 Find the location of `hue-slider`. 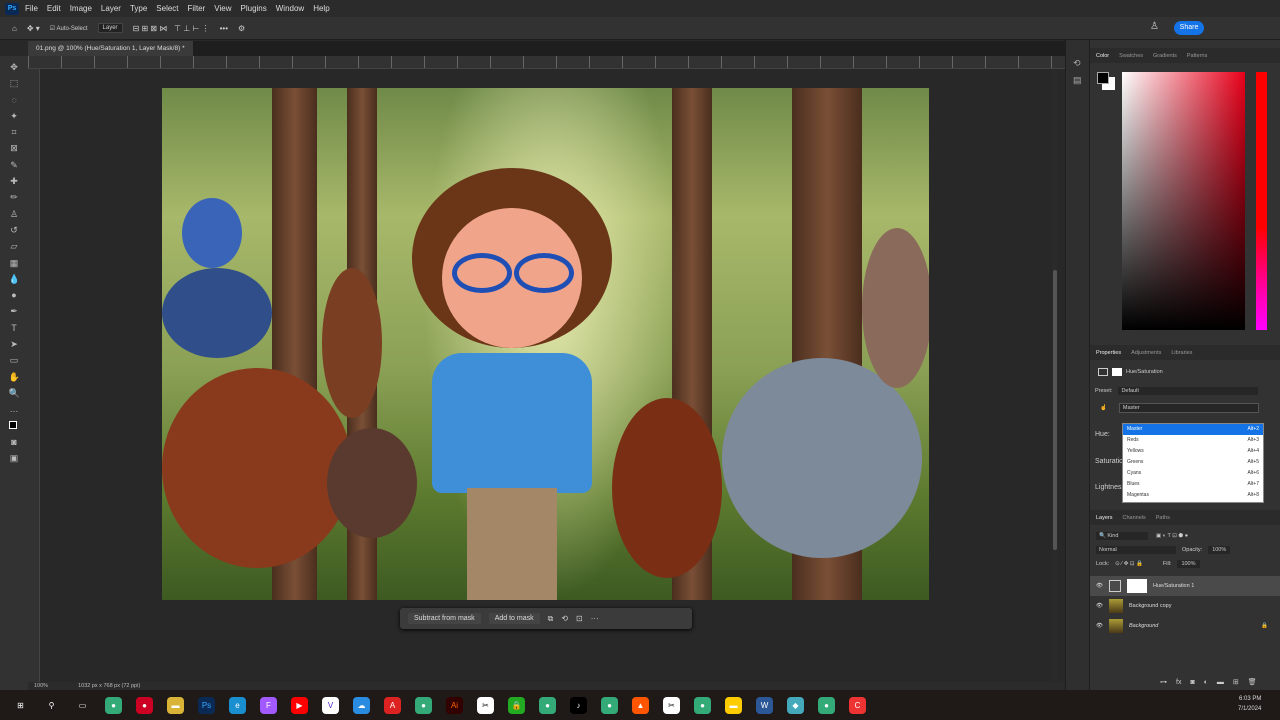

hue-slider is located at coordinates (1261, 201).